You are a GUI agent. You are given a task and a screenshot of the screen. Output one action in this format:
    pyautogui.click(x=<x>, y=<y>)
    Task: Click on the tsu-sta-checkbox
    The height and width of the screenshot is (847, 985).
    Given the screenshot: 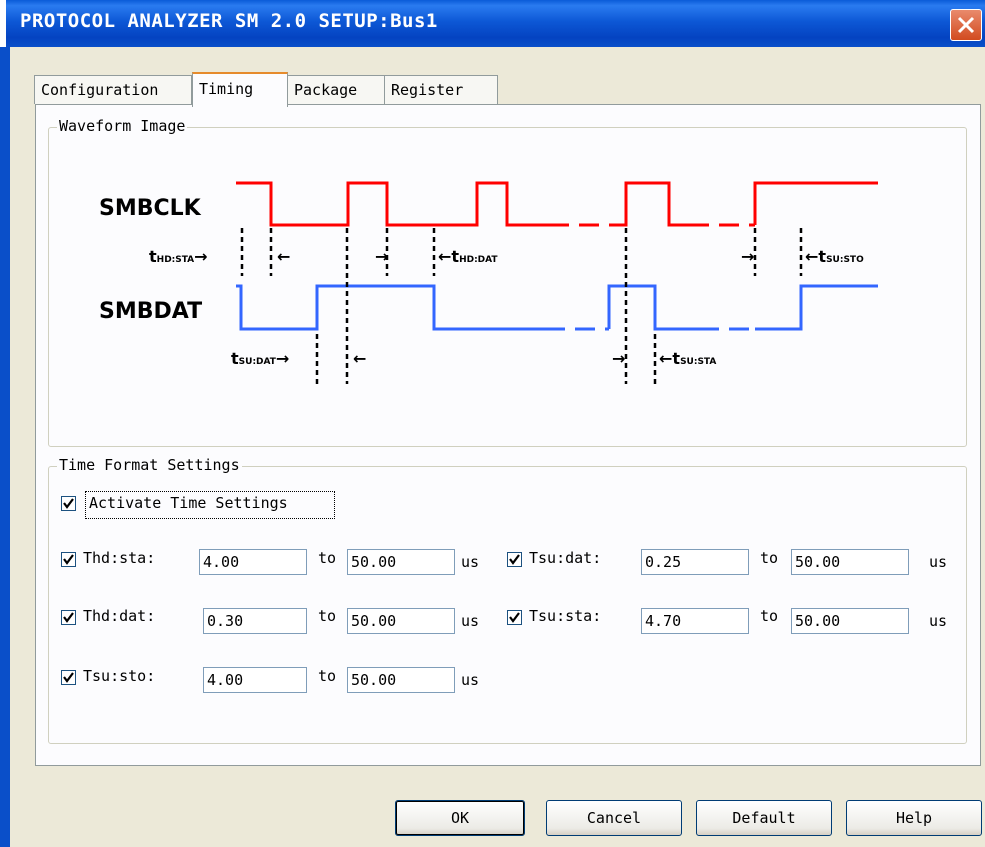 What is the action you would take?
    pyautogui.click(x=514, y=617)
    